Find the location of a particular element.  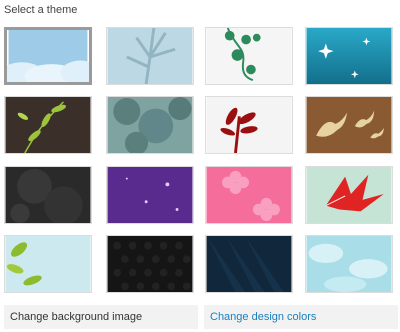

theme-thumb-birds-brown is located at coordinates (349, 125).